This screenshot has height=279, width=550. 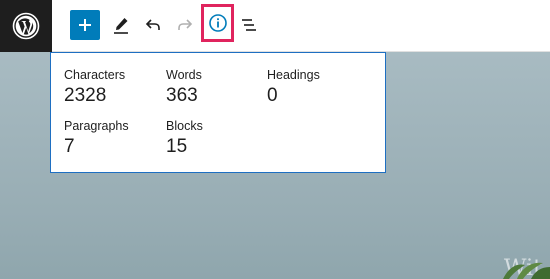 I want to click on plant-decoration-icon, so click(x=526, y=270).